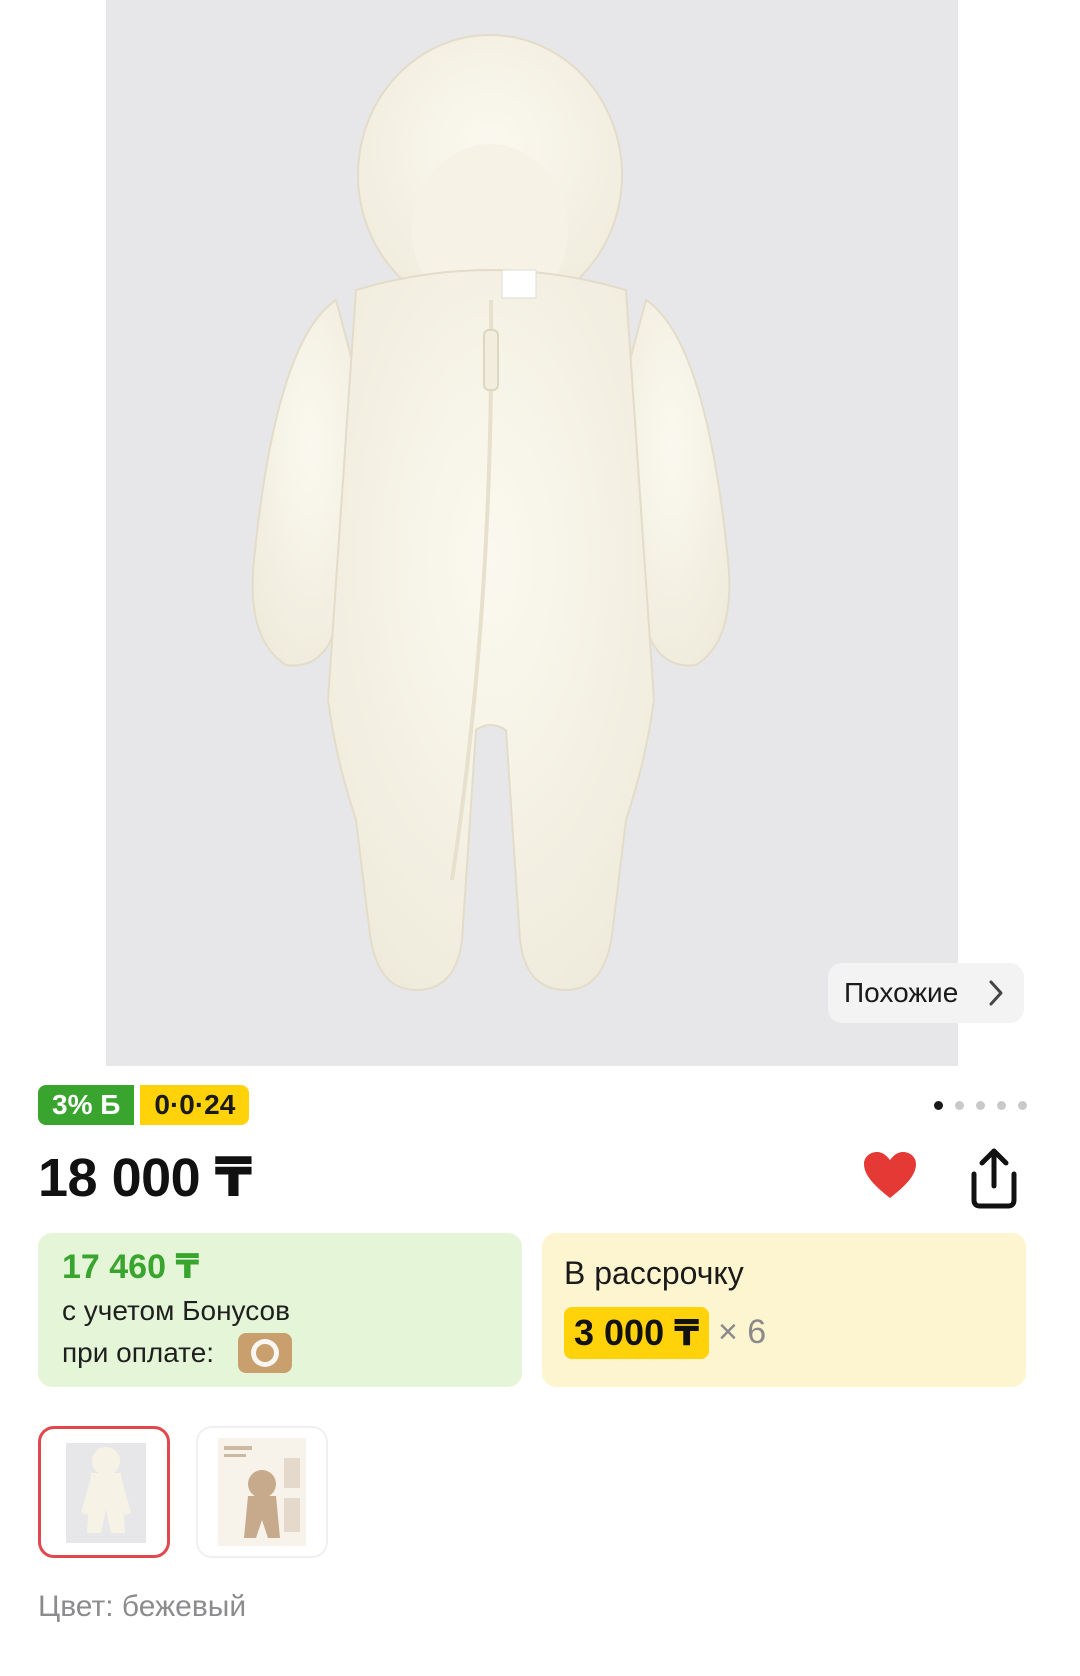 This screenshot has width=1080, height=1676. I want to click on gallery-pagination, so click(980, 1105).